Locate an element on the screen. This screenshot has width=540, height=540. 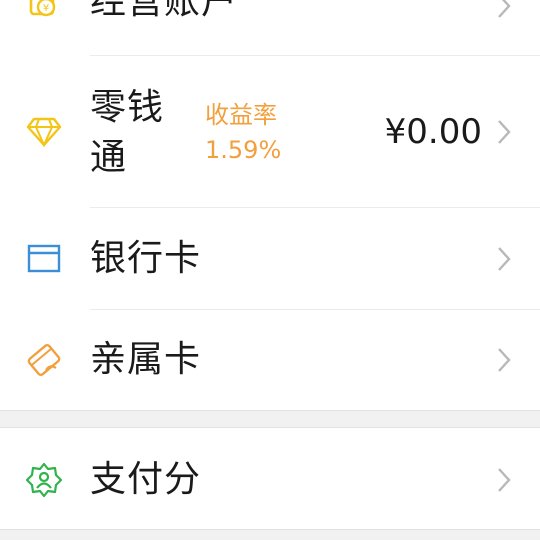
bank-card-icon is located at coordinates (44, 259).